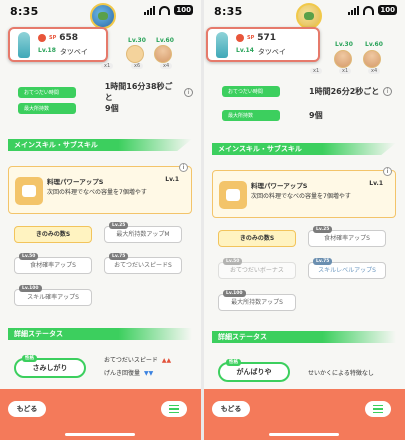  Describe the element at coordinates (165, 10) in the screenshot. I see `wifi-icon` at that location.